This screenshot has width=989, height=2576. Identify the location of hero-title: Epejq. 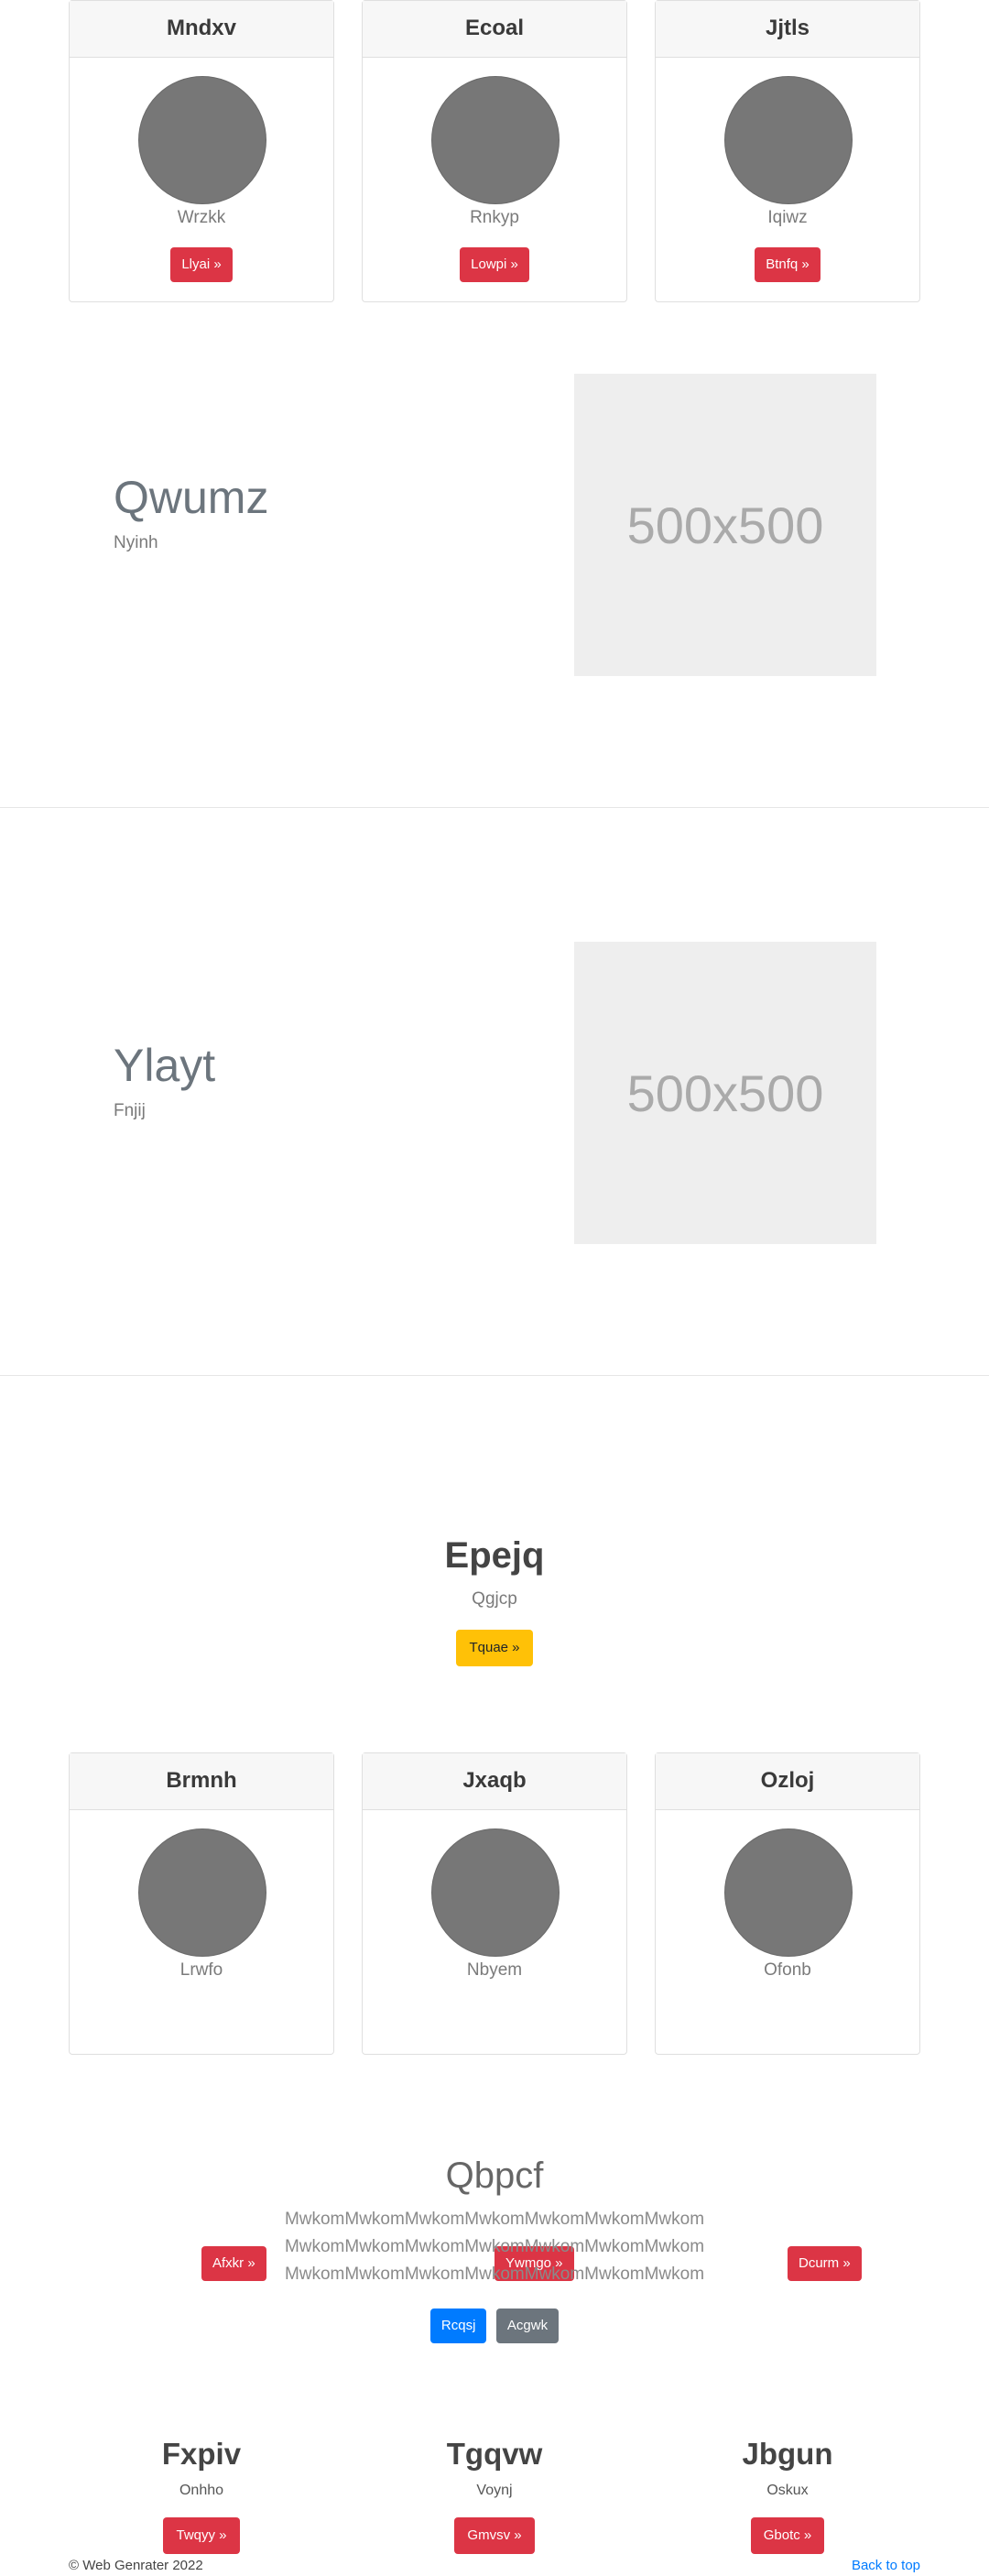
(494, 1556).